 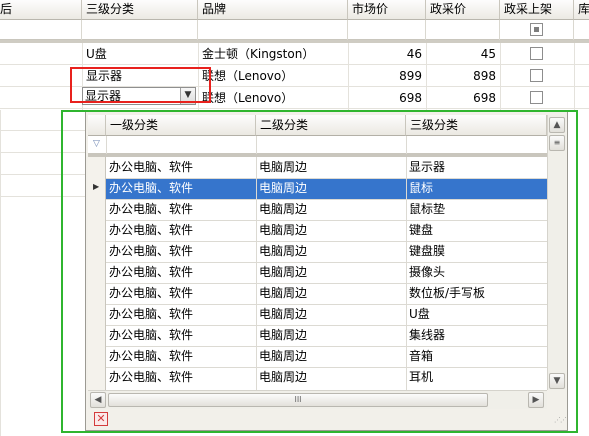 What do you see at coordinates (463, 54) in the screenshot?
I see `table-row-cell-gov-price: 45` at bounding box center [463, 54].